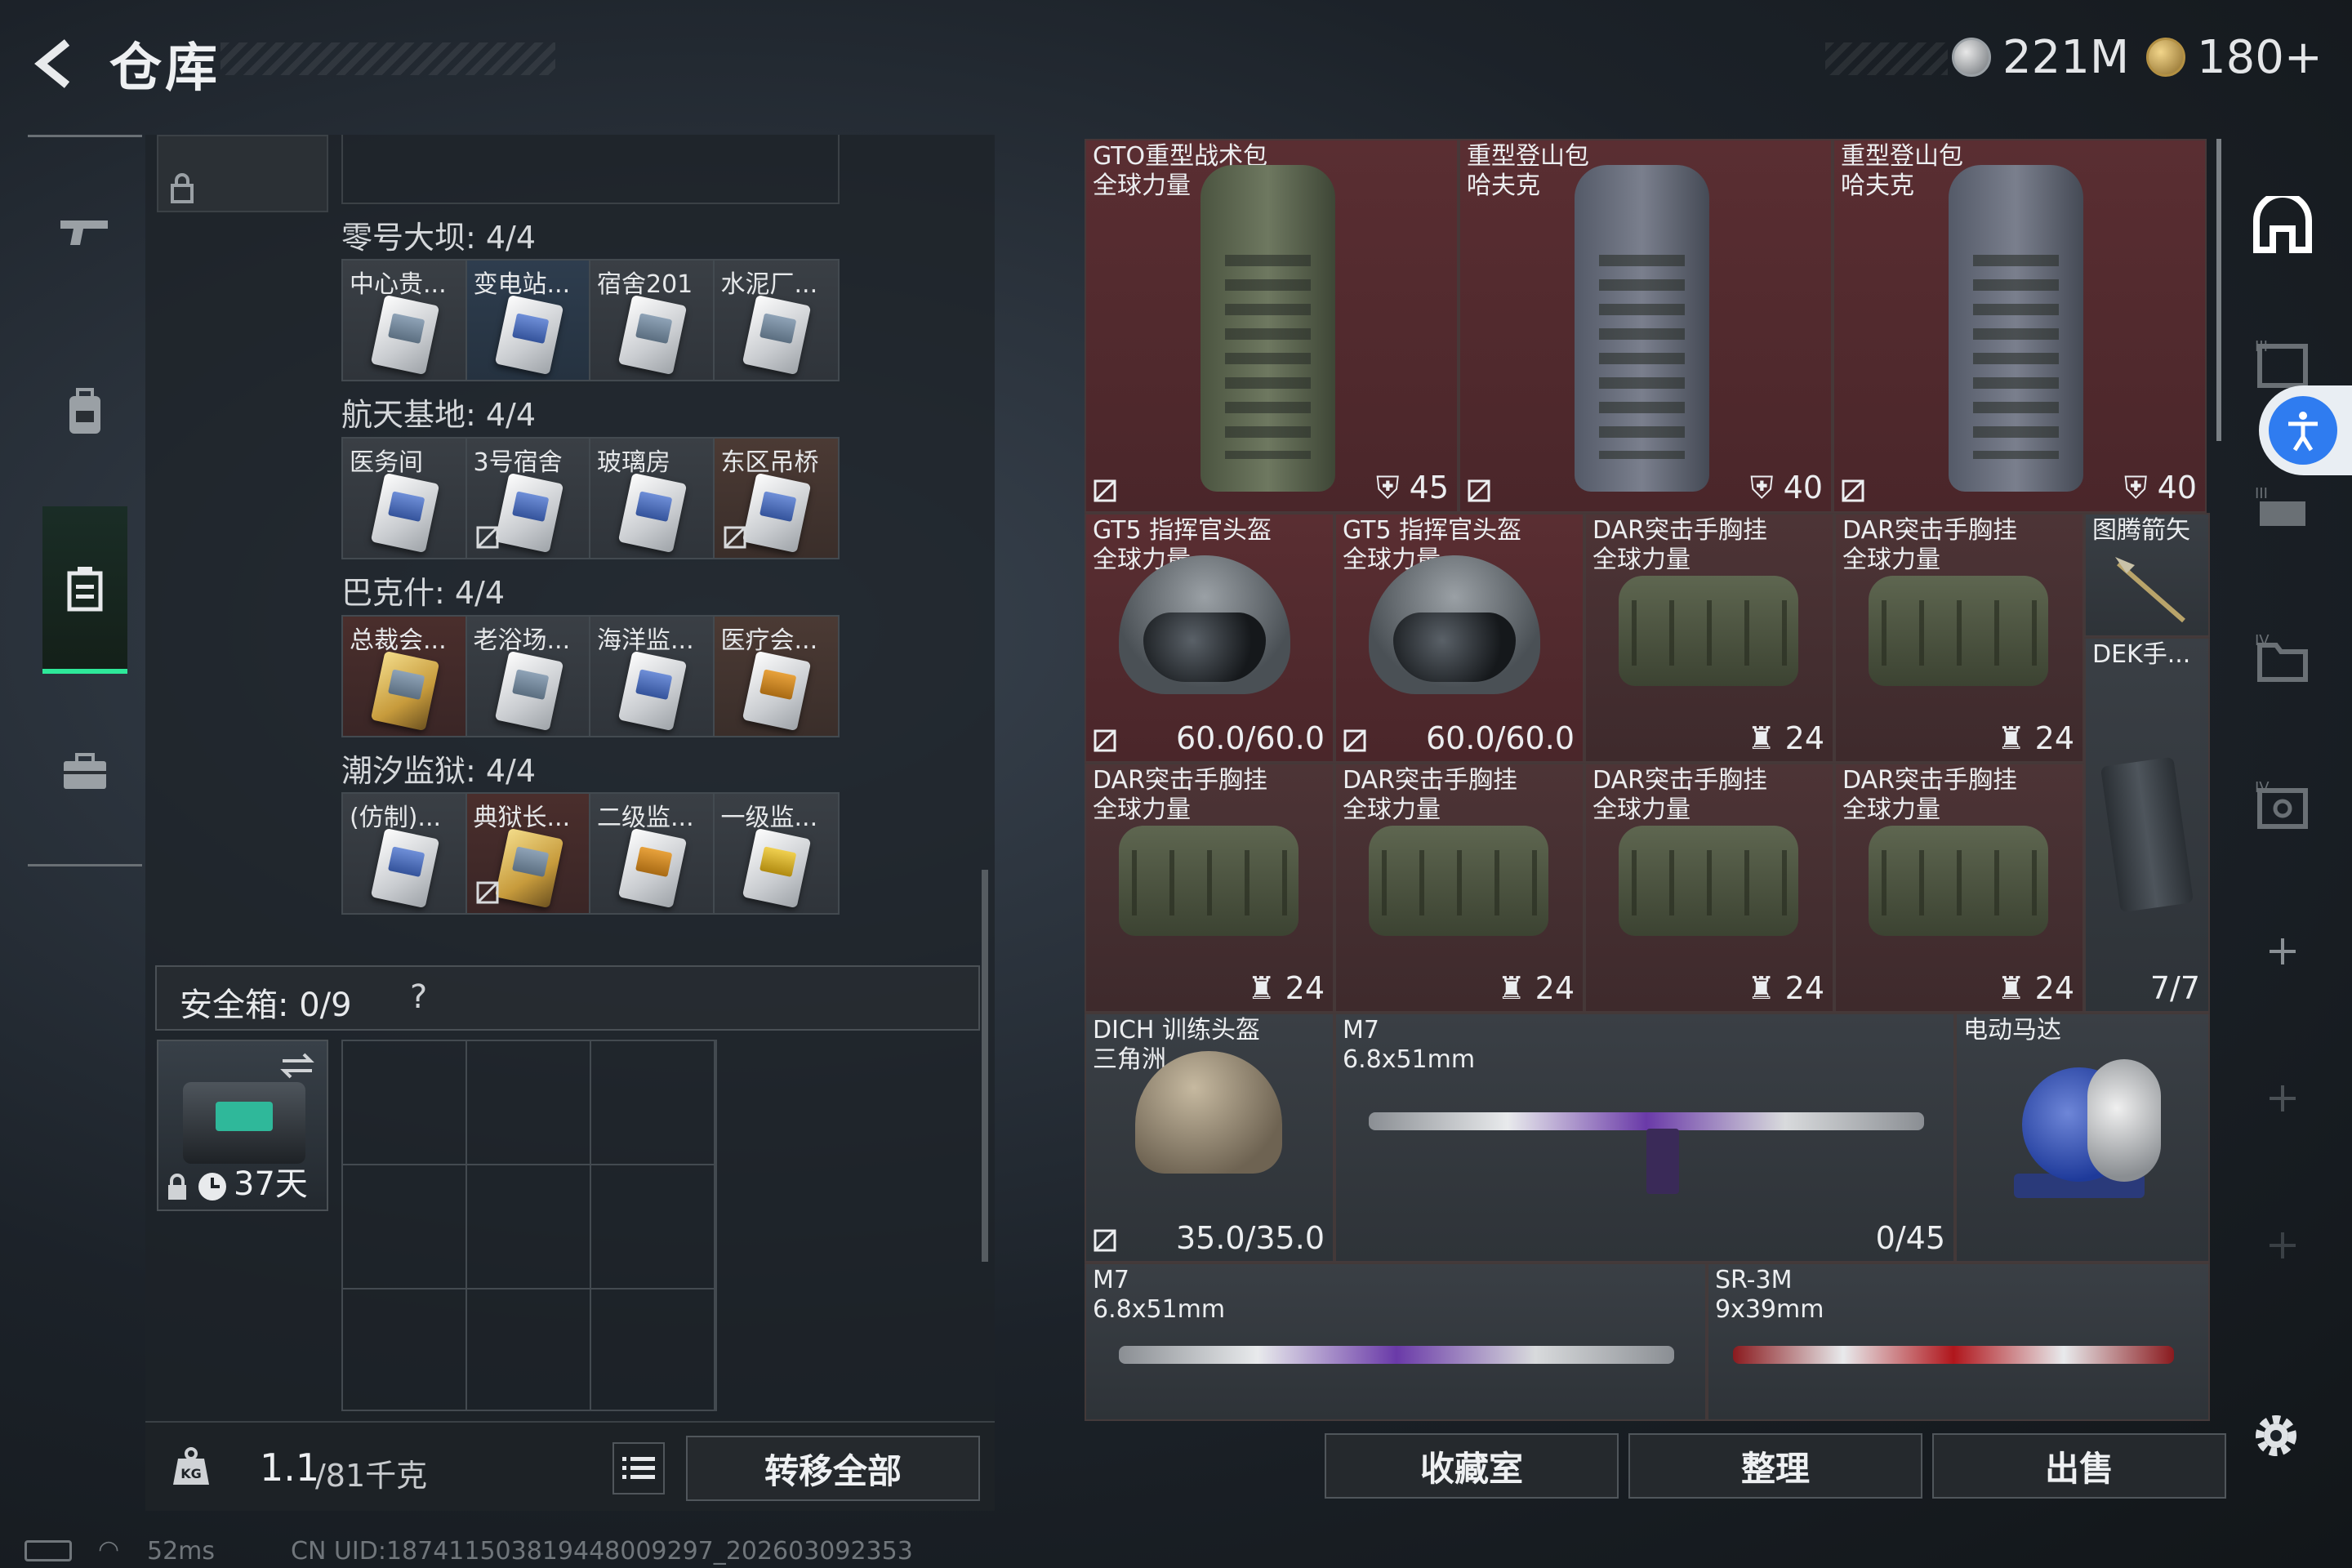 The image size is (2352, 1568). What do you see at coordinates (439, 238) in the screenshot?
I see `group-title: 零号大坝: 4/4` at bounding box center [439, 238].